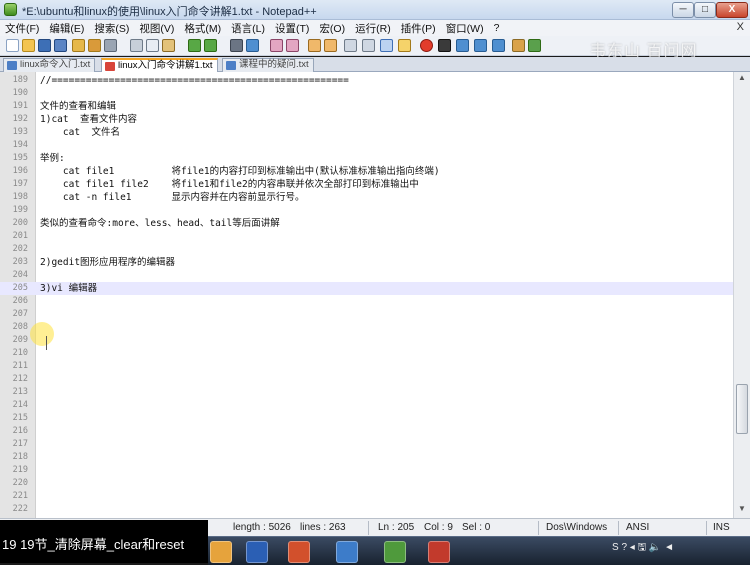  I want to click on menu-run: 运行(R), so click(373, 28).